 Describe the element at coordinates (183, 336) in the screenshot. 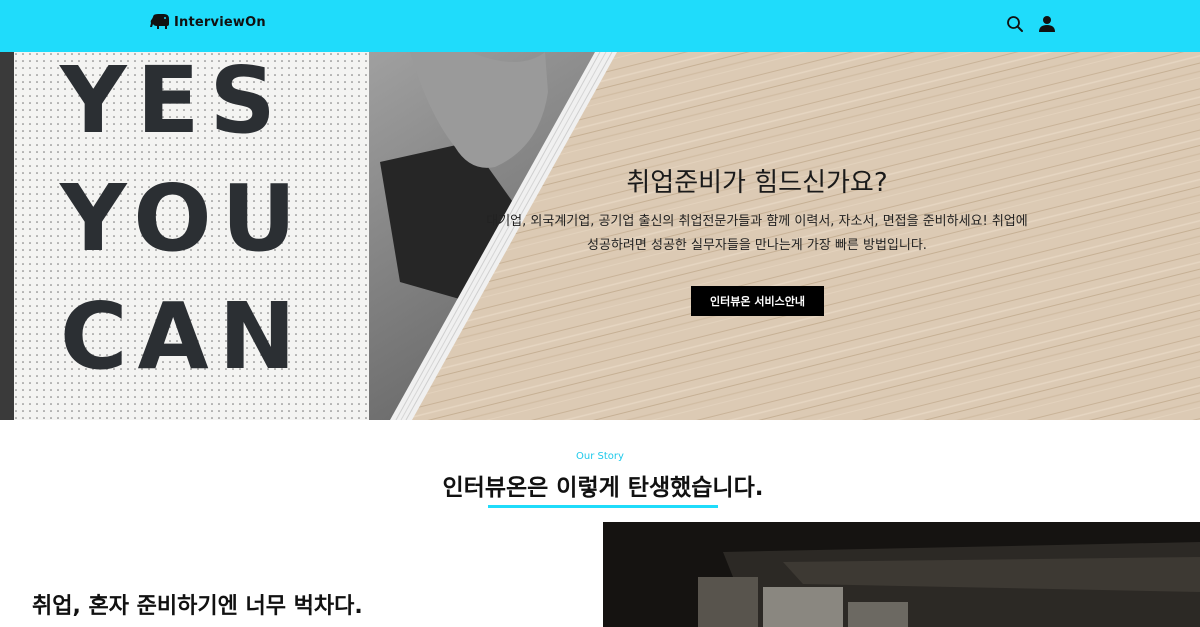

I see `sign-line: CAN` at that location.